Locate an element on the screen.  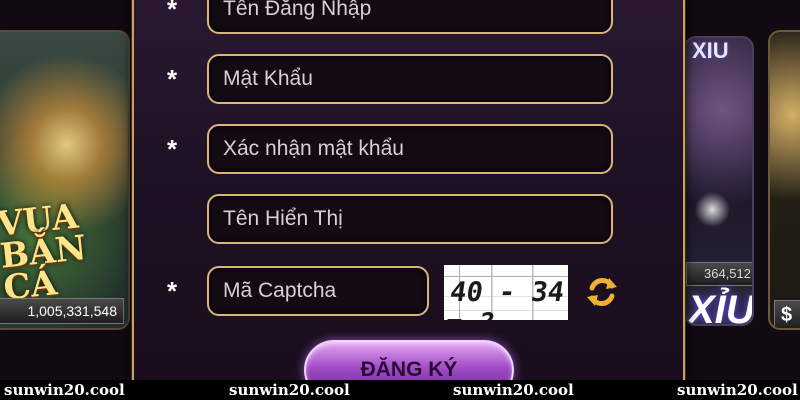
game-tile-title: XỈU is located at coordinates (721, 307).